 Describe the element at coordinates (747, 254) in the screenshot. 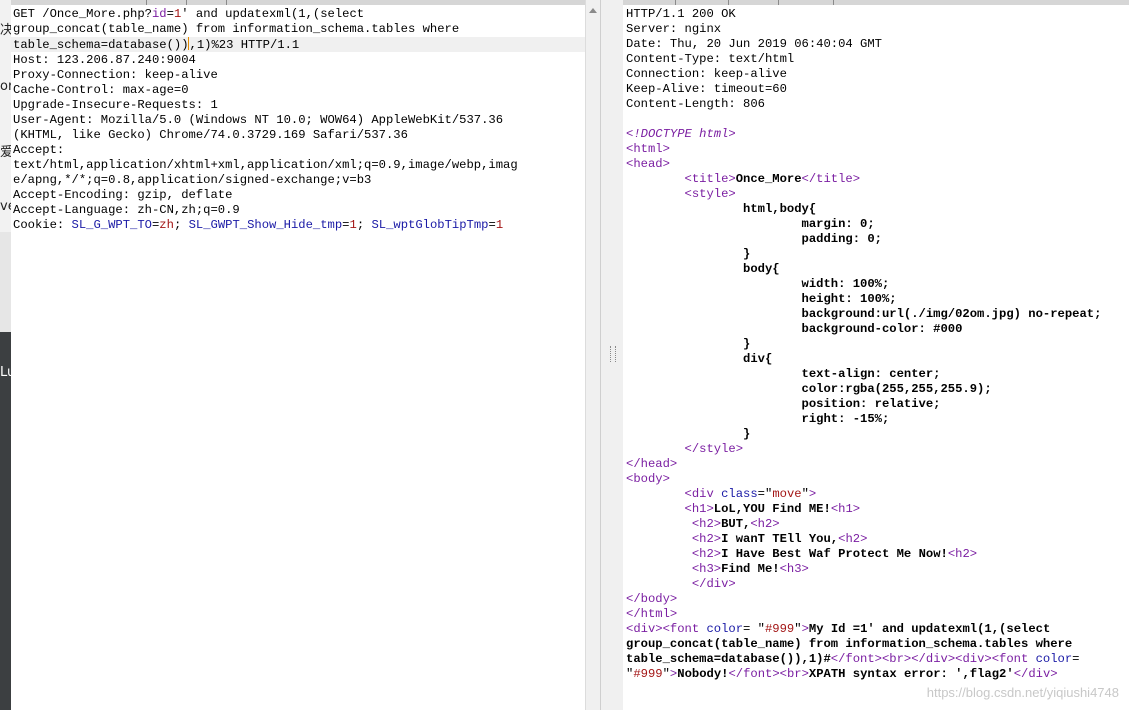

I see `response-token: }` at that location.